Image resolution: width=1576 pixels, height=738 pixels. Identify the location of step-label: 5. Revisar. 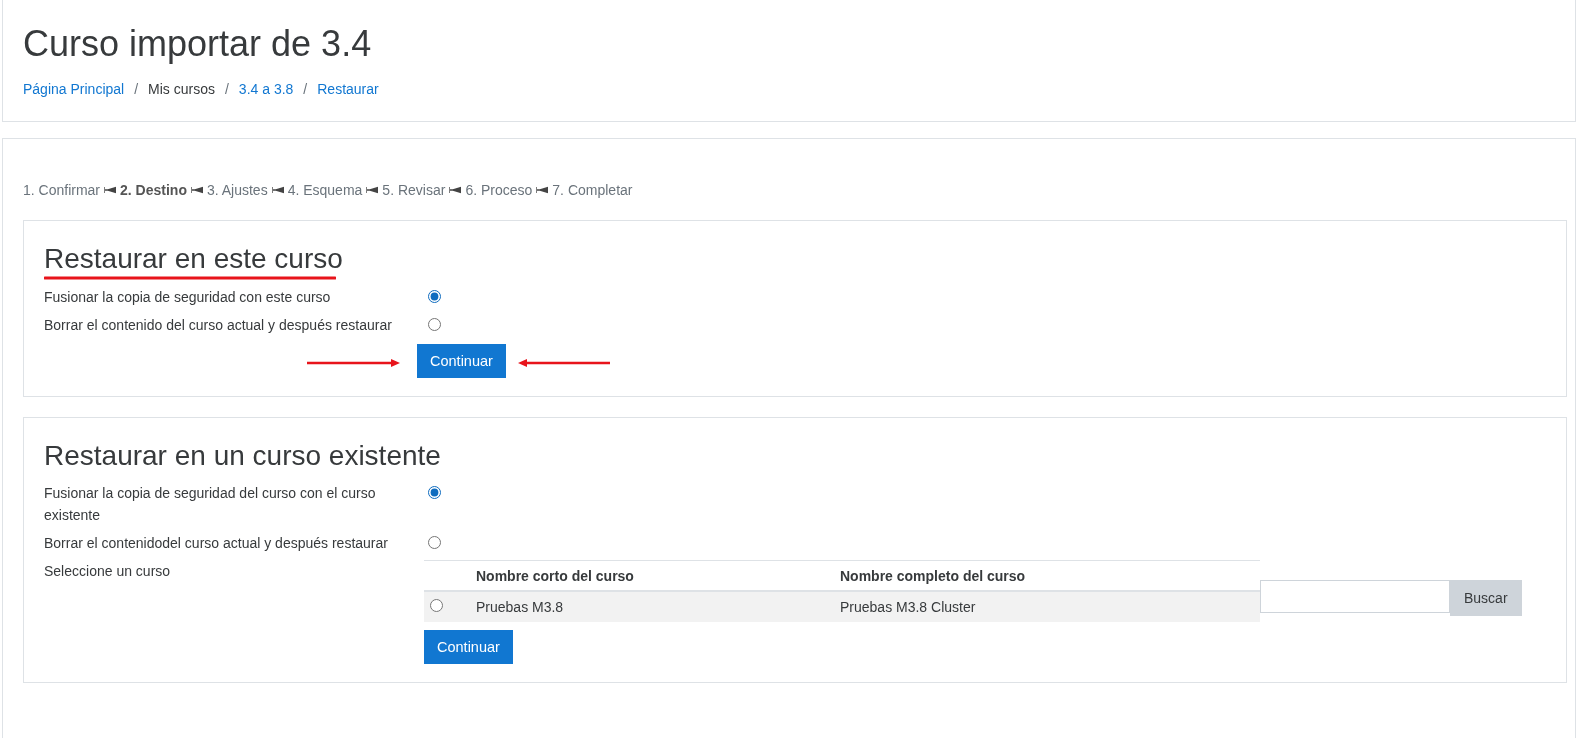
(414, 190).